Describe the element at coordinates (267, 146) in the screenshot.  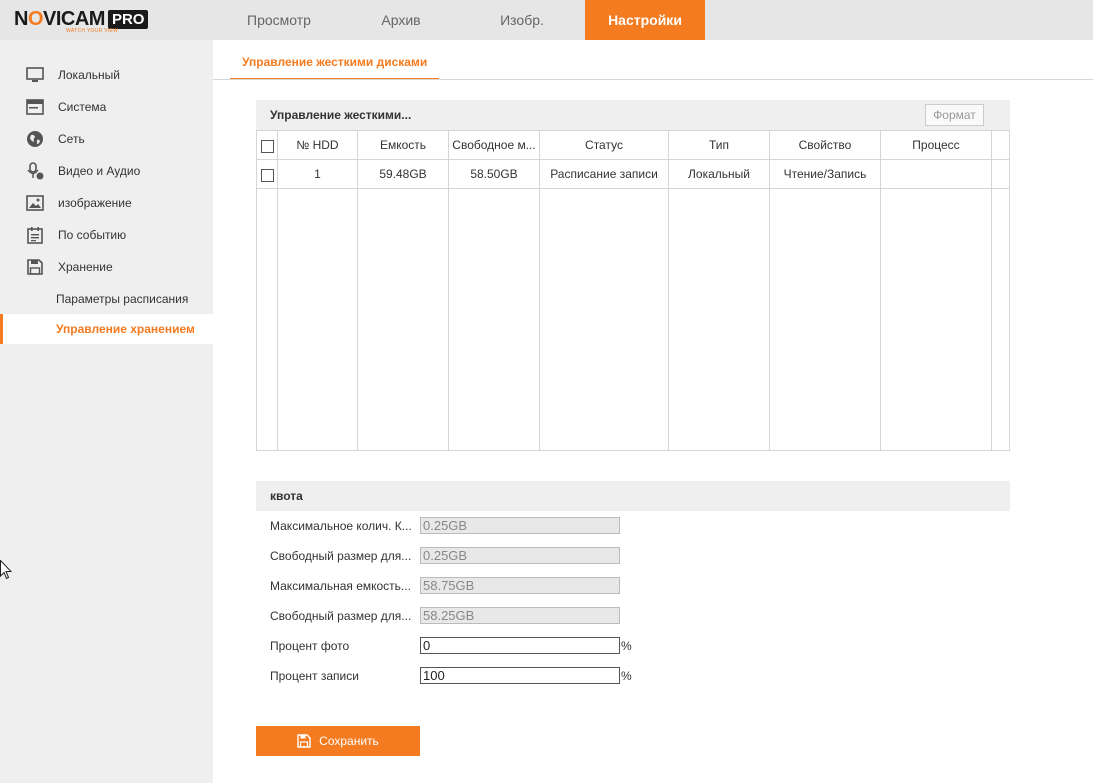
I see `select-all-checkbox` at that location.